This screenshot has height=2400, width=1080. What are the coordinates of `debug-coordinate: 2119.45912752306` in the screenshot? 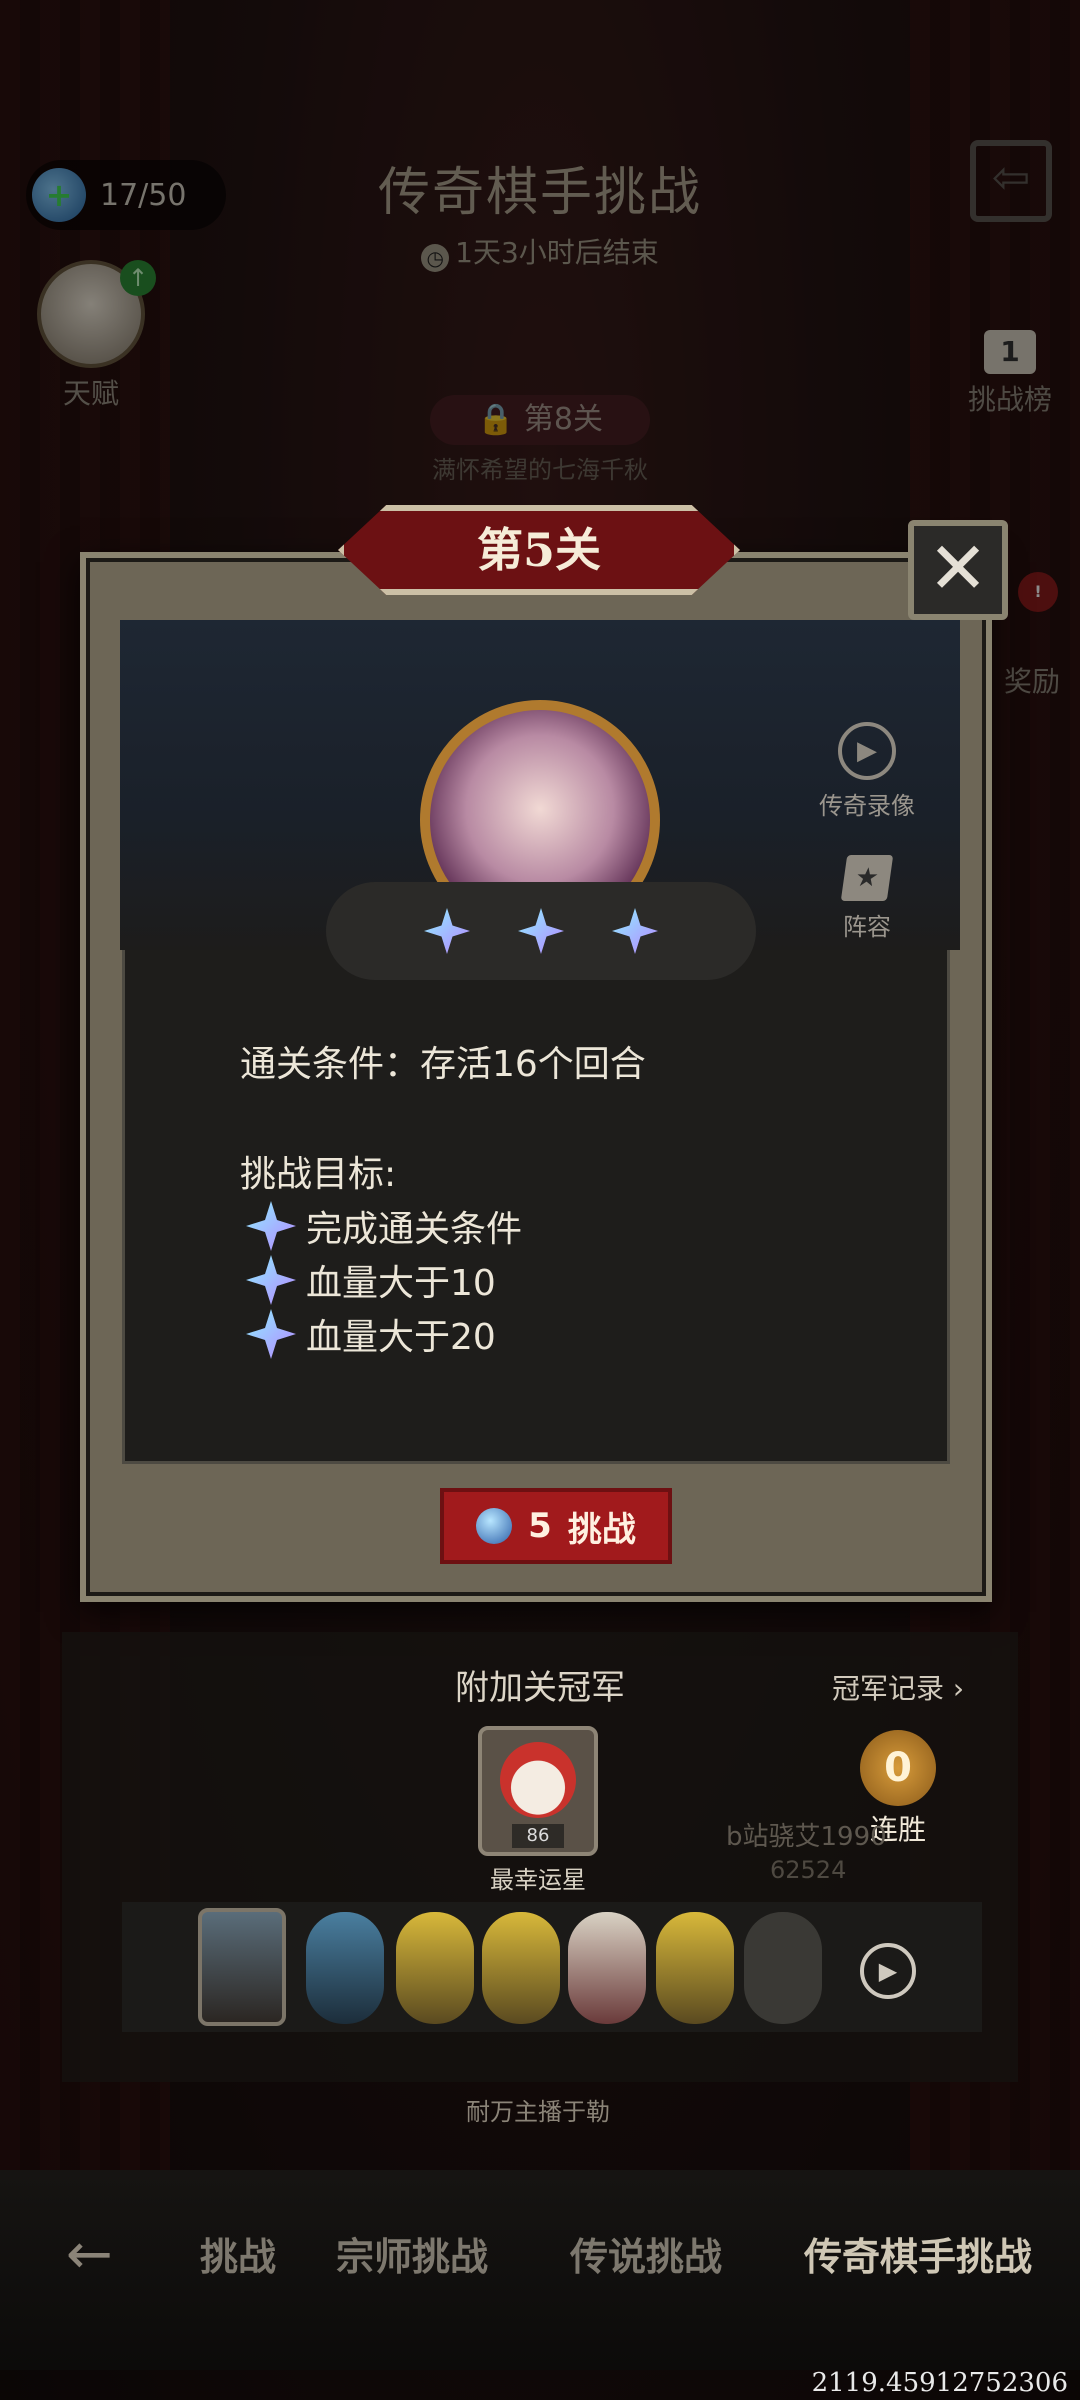 It's located at (939, 2383).